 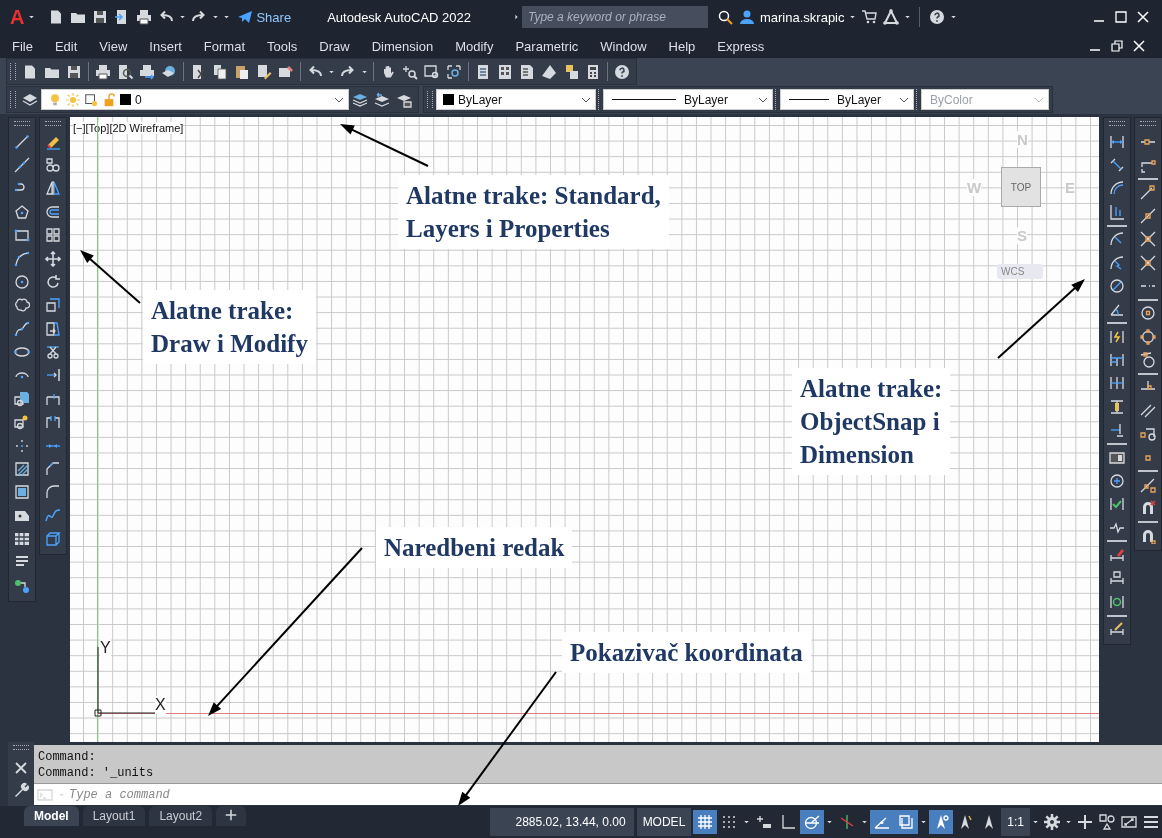 I want to click on ucs-x-label: X, so click(x=160, y=705).